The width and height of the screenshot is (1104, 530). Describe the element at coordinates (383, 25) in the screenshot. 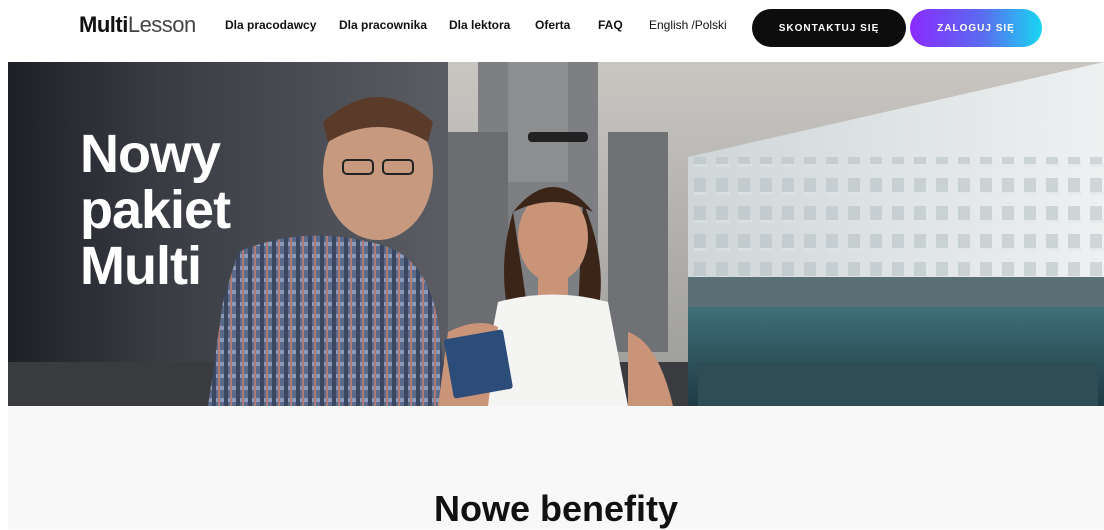

I see `nav-dla-pracownika: Dla pracownika` at that location.